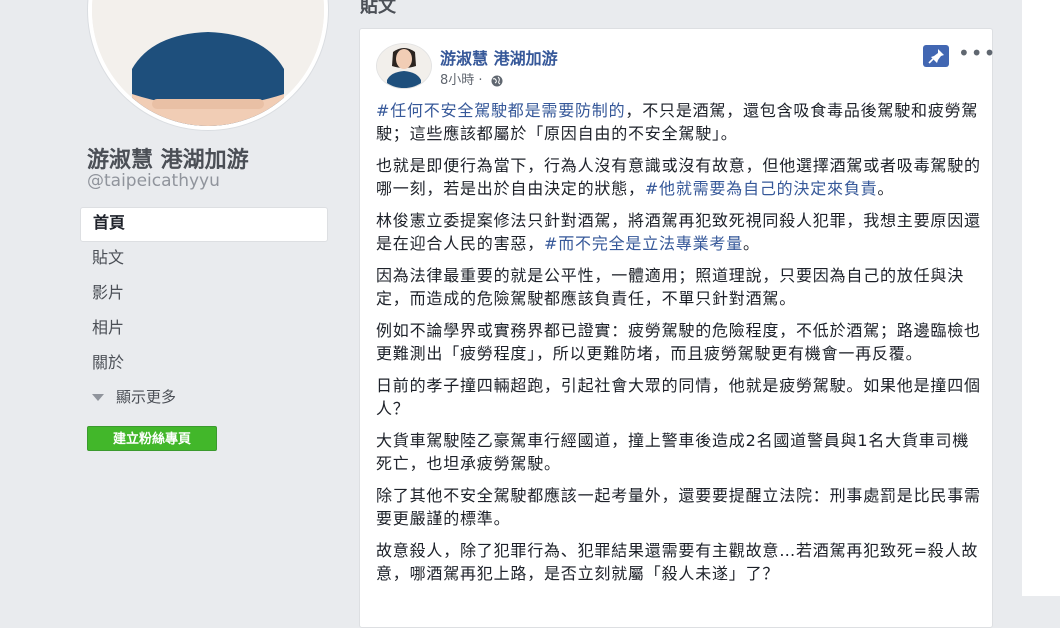 The height and width of the screenshot is (628, 1060). What do you see at coordinates (976, 55) in the screenshot?
I see `more-options-icon: •••` at bounding box center [976, 55].